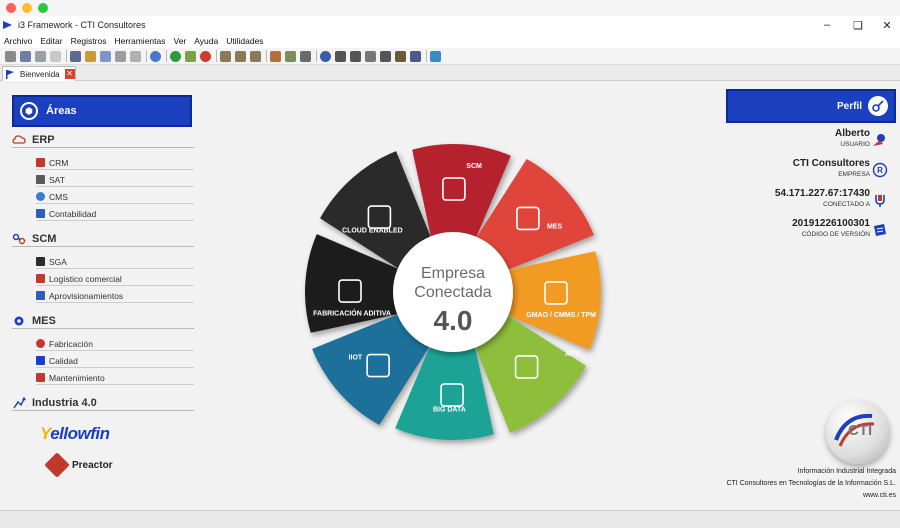 The width and height of the screenshot is (900, 528). Describe the element at coordinates (40, 213) in the screenshot. I see `contabilidad-calculator-icon` at that location.